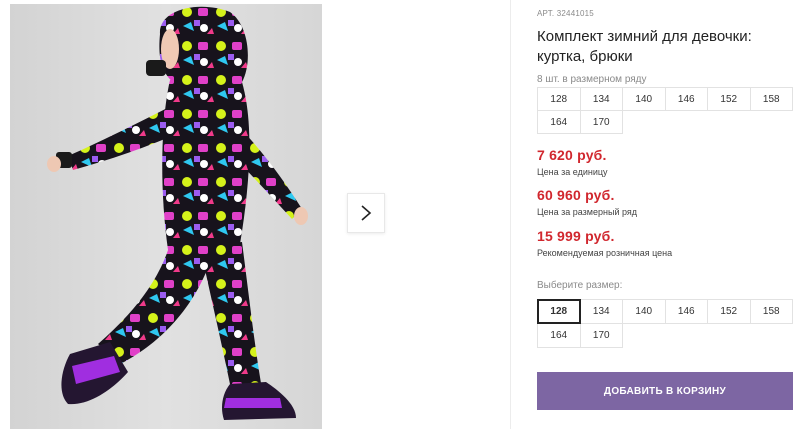 The width and height of the screenshot is (800, 429). Describe the element at coordinates (729, 311) in the screenshot. I see `size-option: 152` at that location.